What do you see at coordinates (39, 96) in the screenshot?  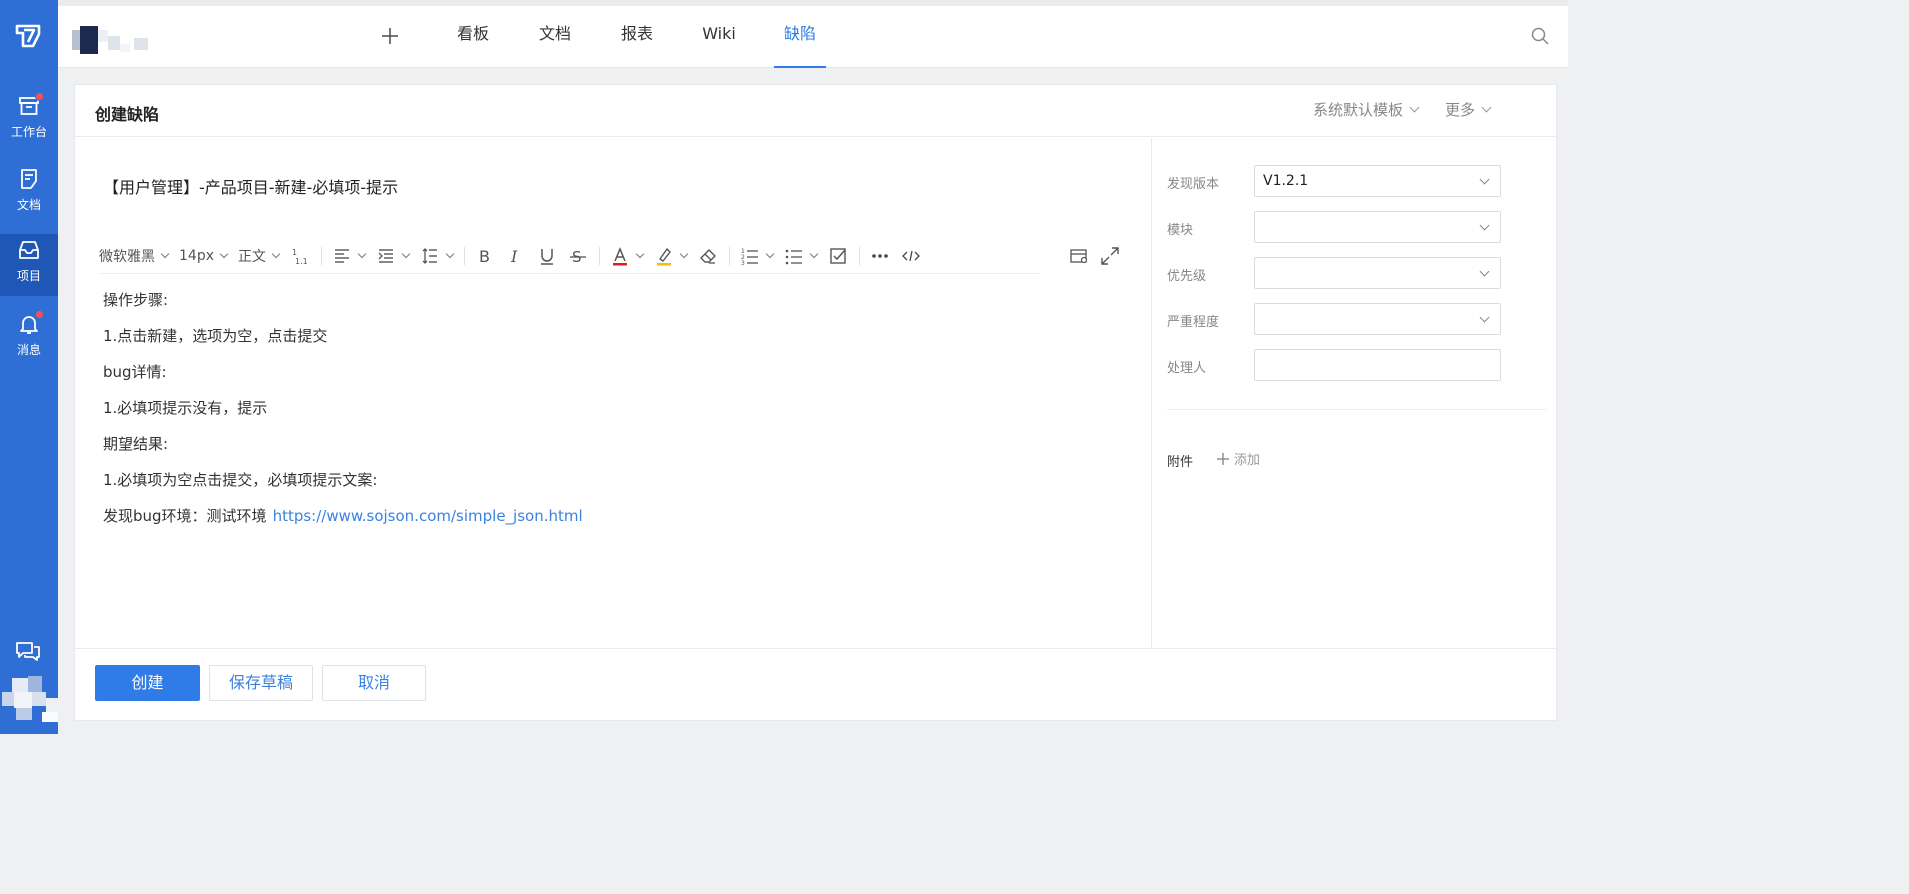 I see `notification-badge` at bounding box center [39, 96].